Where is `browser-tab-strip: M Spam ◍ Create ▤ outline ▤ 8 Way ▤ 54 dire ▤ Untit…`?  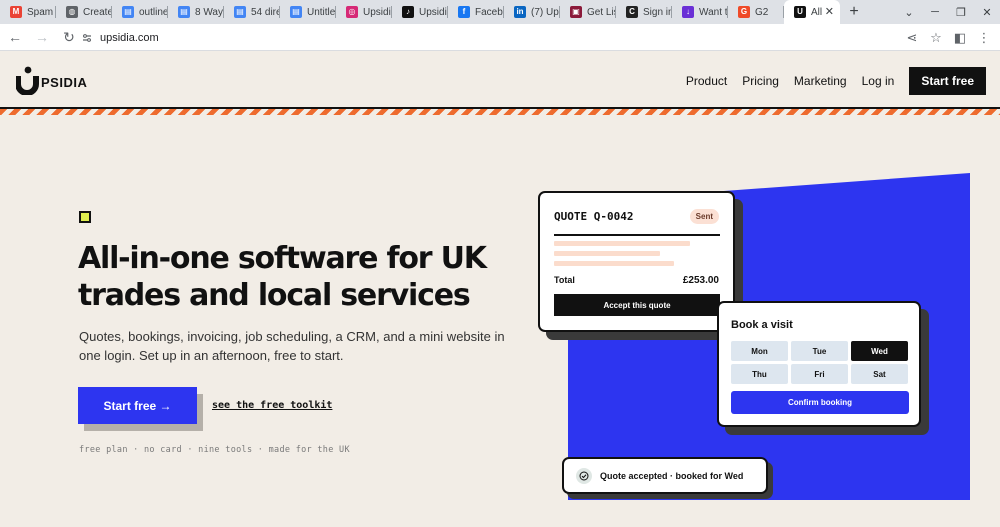 browser-tab-strip: M Spam ◍ Create ▤ outline ▤ 8 Way ▤ 54 dire ▤ Untit… is located at coordinates (500, 12).